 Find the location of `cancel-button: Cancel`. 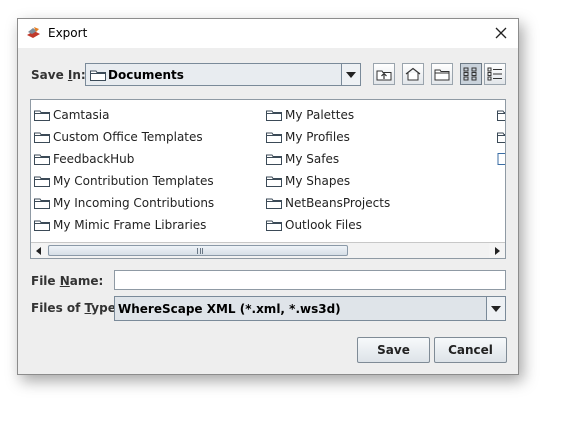

cancel-button: Cancel is located at coordinates (470, 350).